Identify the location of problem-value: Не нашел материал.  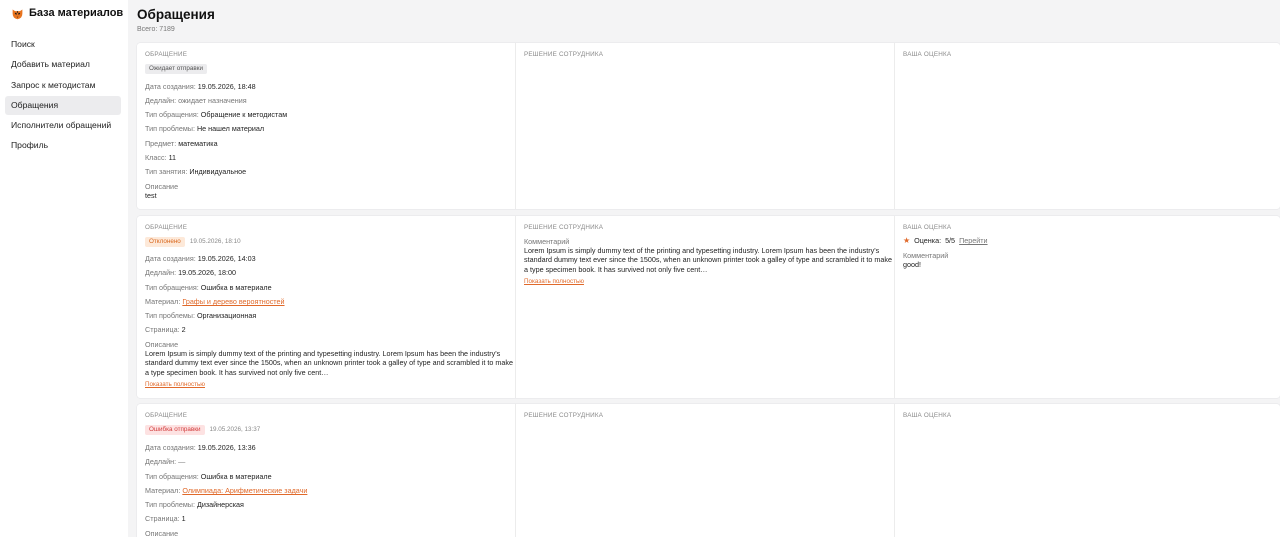
(230, 128).